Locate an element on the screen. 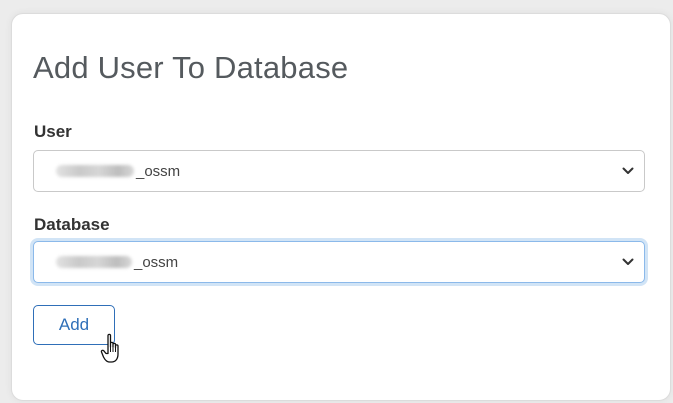 The image size is (673, 403). database-select-value: _ossm is located at coordinates (117, 262).